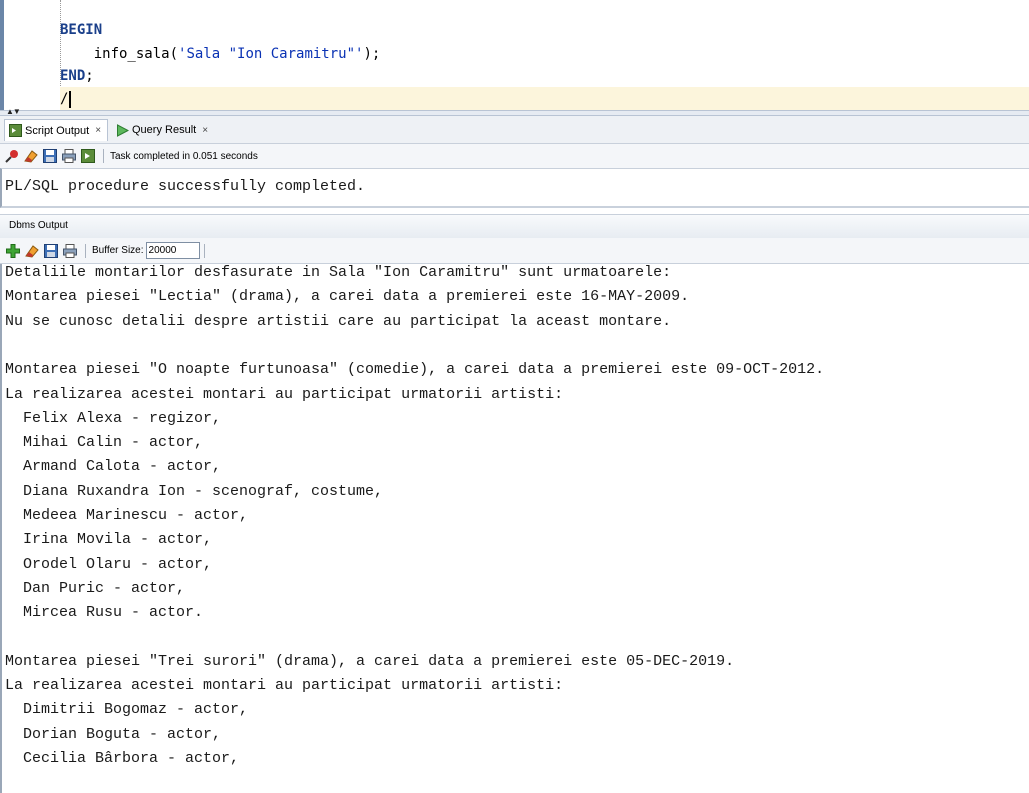 The height and width of the screenshot is (793, 1029). I want to click on buffer-size-label: Buffer Size:, so click(118, 250).